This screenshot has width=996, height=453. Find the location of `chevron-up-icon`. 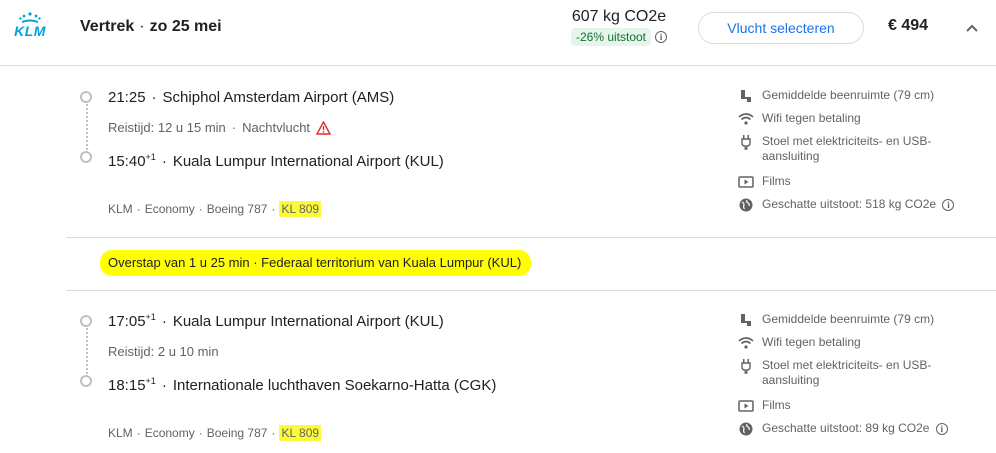

chevron-up-icon is located at coordinates (972, 28).